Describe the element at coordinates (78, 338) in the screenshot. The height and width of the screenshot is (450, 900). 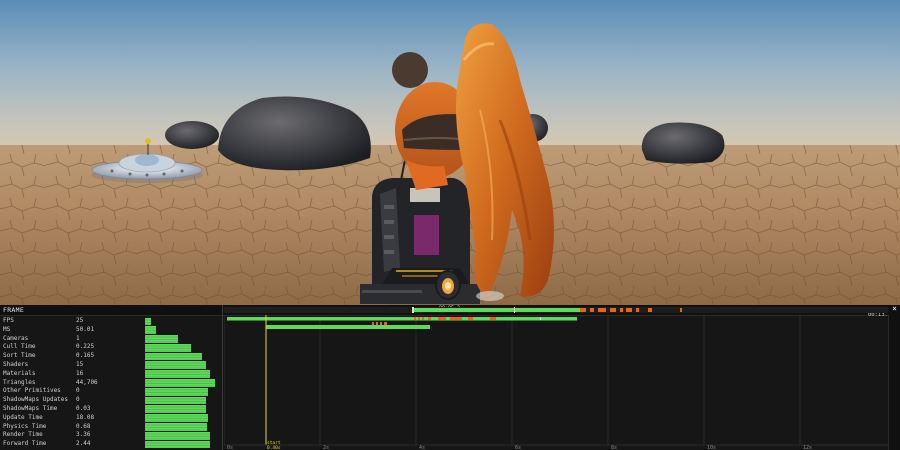
I see `stat-value: 1` at that location.